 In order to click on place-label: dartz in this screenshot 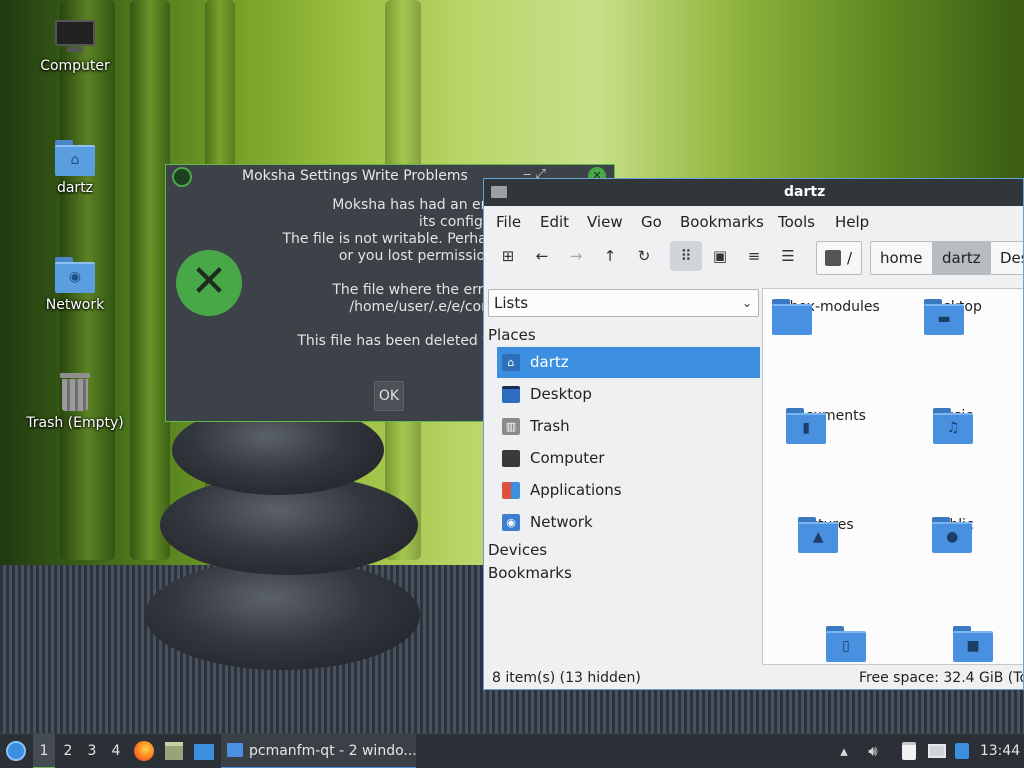, I will do `click(549, 362)`.